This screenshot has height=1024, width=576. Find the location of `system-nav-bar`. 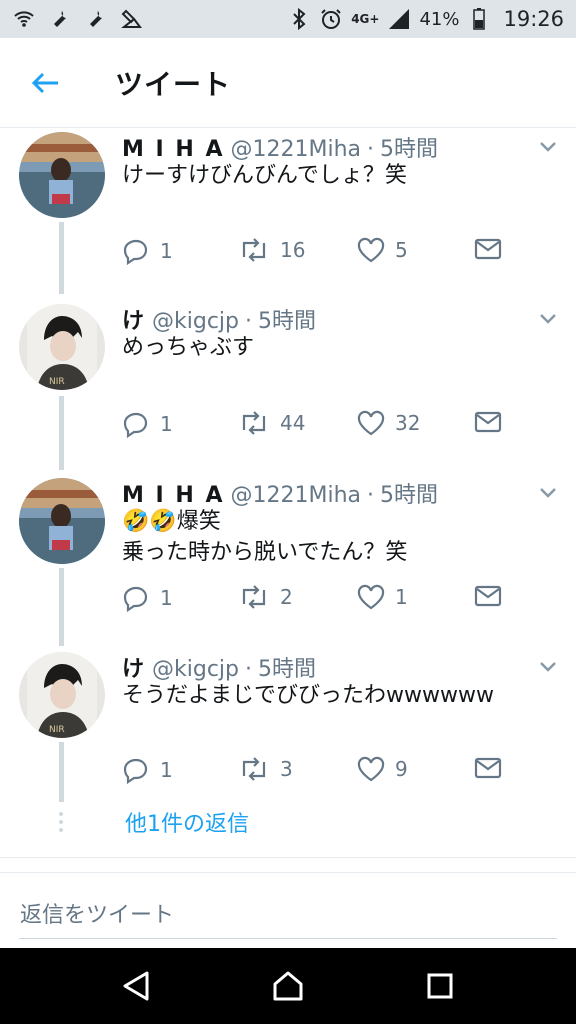

system-nav-bar is located at coordinates (288, 986).